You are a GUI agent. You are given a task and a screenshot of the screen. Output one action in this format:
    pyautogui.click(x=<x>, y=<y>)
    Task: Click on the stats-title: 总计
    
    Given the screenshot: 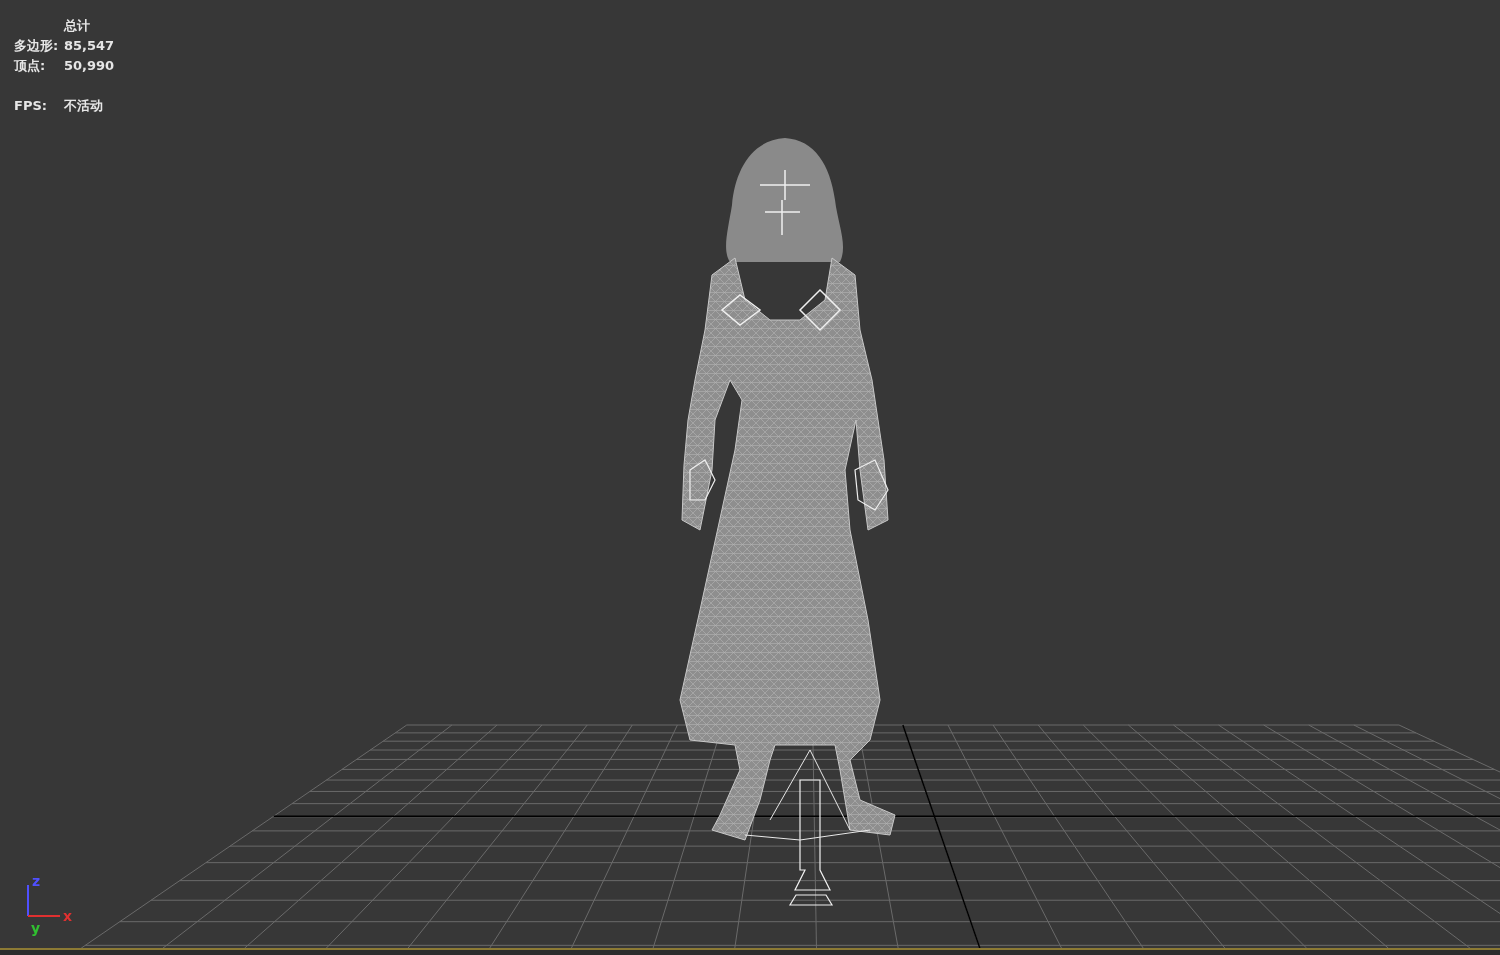 What is the action you would take?
    pyautogui.click(x=77, y=25)
    